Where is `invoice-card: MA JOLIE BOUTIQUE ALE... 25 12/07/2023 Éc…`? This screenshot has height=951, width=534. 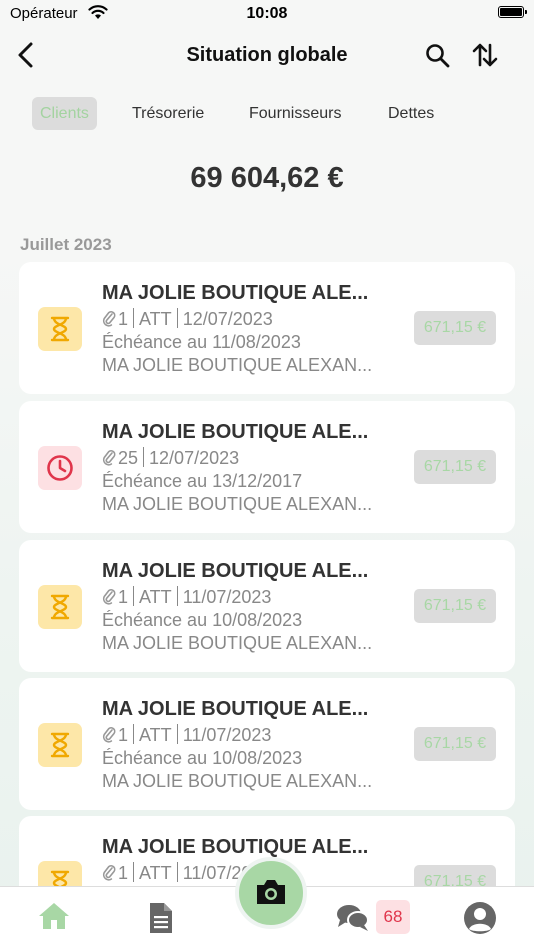 invoice-card: MA JOLIE BOUTIQUE ALE... 25 12/07/2023 Éc… is located at coordinates (267, 467).